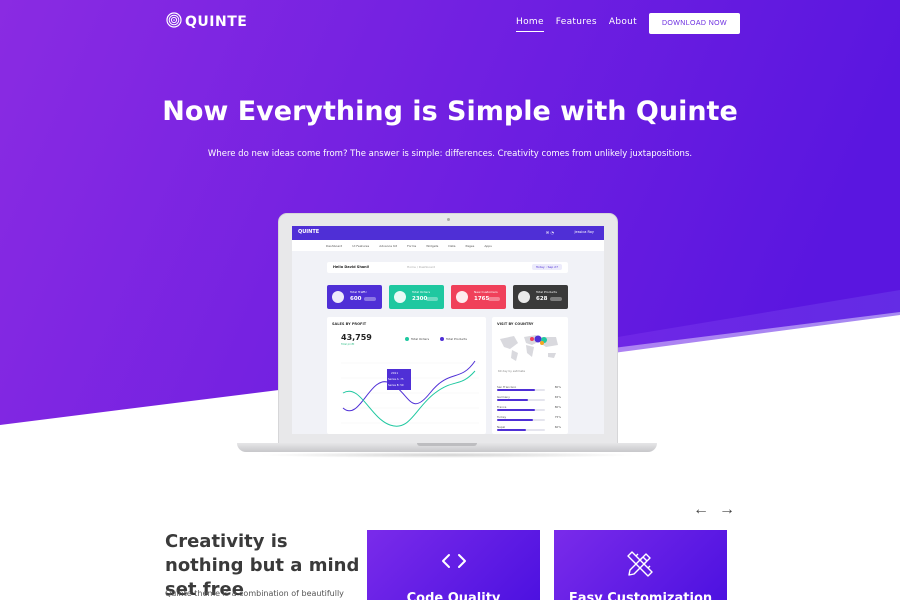 This screenshot has height=600, width=900. What do you see at coordinates (512, 371) in the screenshot?
I see `country-note: 60 day by estimate` at bounding box center [512, 371].